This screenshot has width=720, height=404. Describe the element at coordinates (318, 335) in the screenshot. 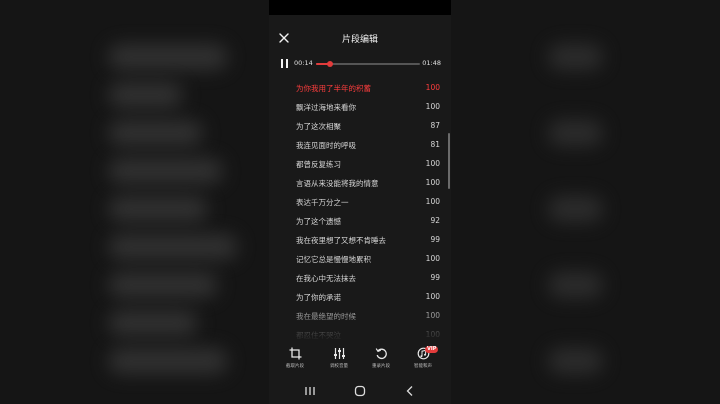

I see `lyric-text: 都忍住不哭泣` at that location.